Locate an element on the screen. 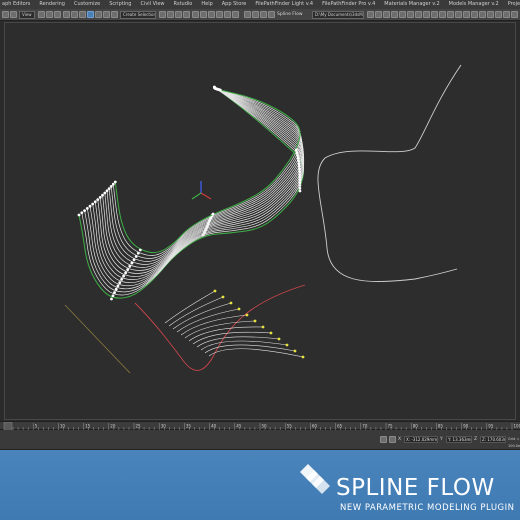 The width and height of the screenshot is (520, 520). tool-b-icon is located at coordinates (255, 14).